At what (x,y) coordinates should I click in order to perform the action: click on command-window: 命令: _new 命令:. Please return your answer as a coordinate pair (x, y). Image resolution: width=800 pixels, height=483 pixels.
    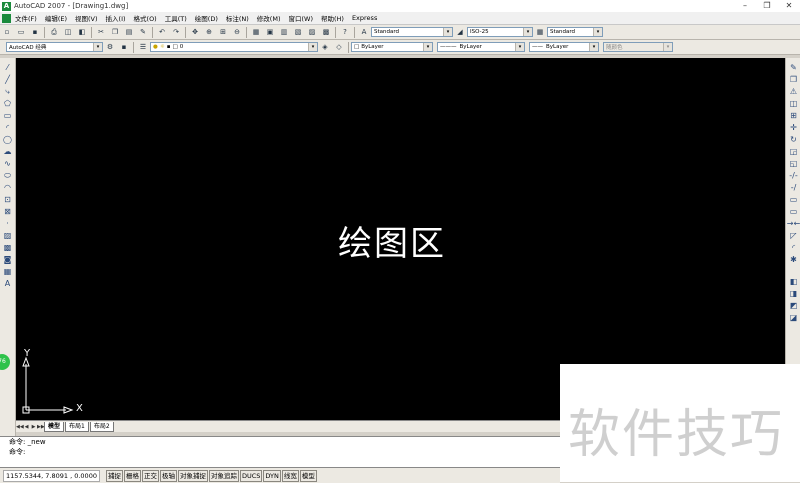
    Looking at the image, I should click on (280, 451).